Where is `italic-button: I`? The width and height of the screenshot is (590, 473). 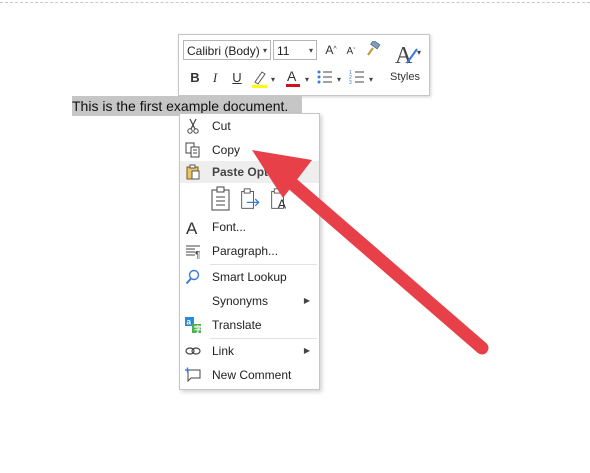
italic-button: I is located at coordinates (215, 78).